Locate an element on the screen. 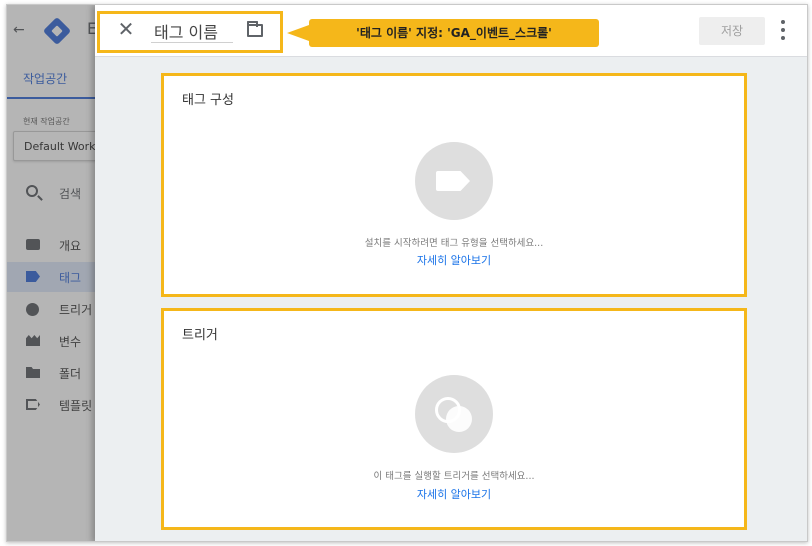 The image size is (812, 546). annotation-callout: '태그 이름' 지정: 'GA_이벤트_스크롤' is located at coordinates (443, 33).